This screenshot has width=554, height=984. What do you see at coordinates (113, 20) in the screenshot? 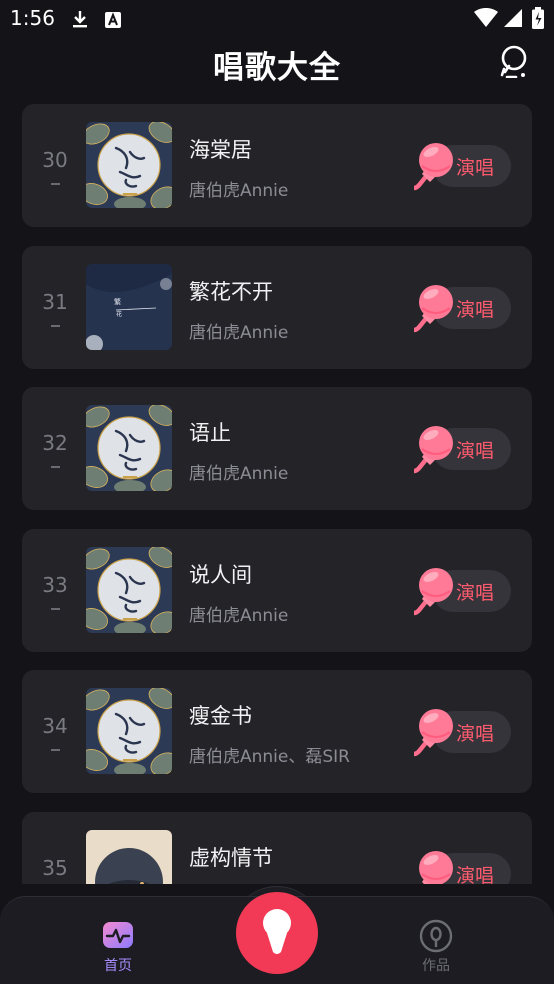
I see `app-notification-icon` at bounding box center [113, 20].